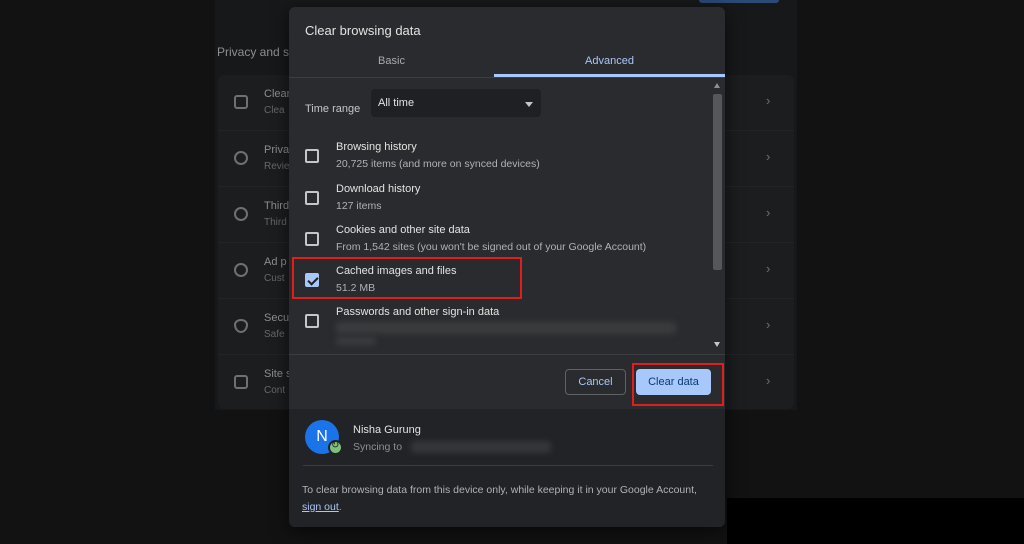 This screenshot has width=1024, height=544. What do you see at coordinates (481, 447) in the screenshot?
I see `redacted-email` at bounding box center [481, 447].